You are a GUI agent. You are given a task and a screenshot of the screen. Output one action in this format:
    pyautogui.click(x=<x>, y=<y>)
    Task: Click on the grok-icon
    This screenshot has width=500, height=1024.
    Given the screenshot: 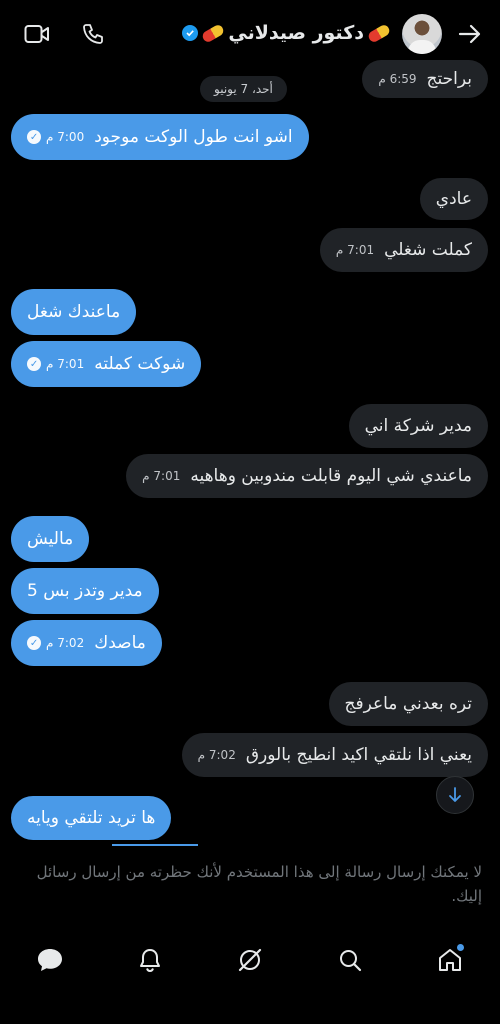 What is the action you would take?
    pyautogui.click(x=250, y=960)
    